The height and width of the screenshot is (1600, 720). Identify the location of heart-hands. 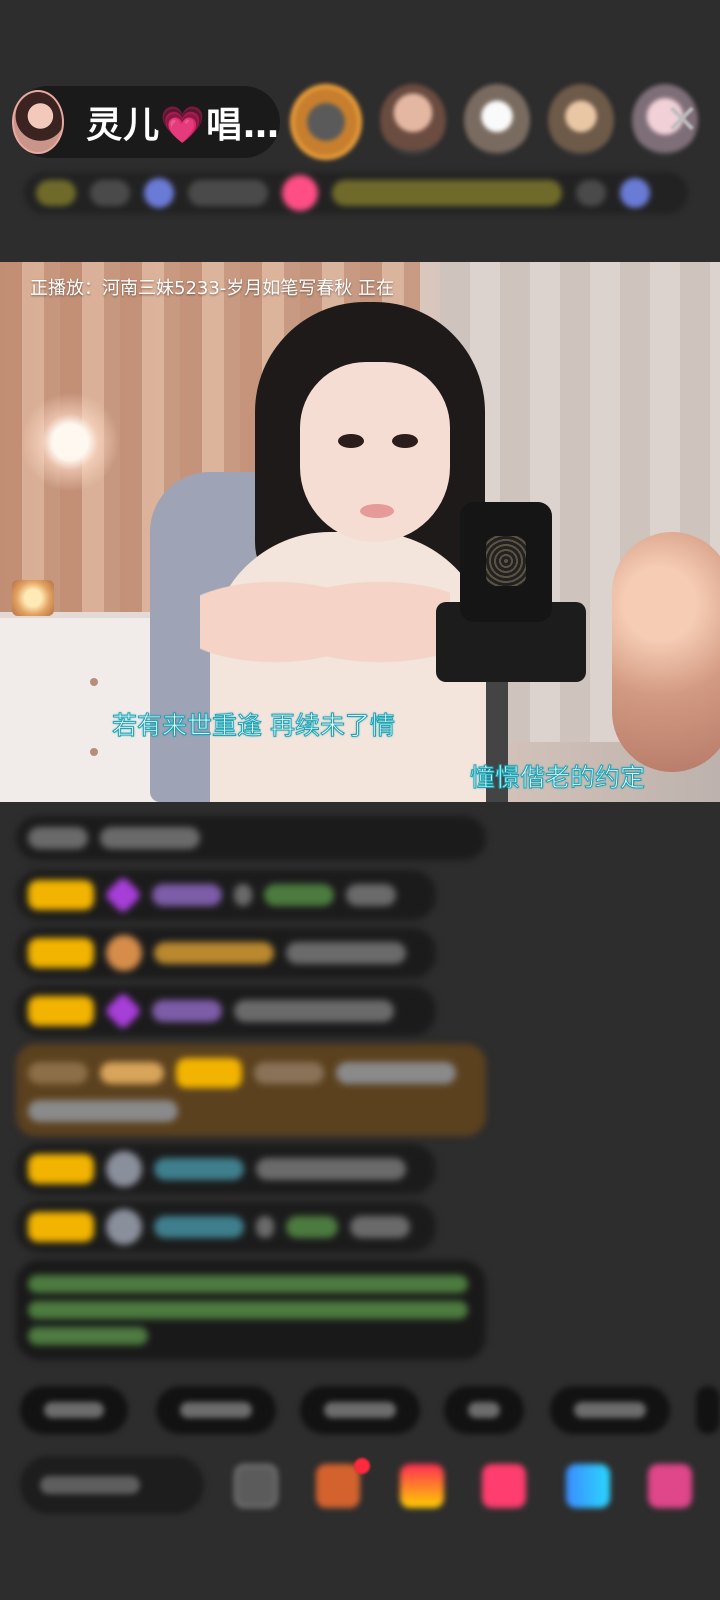
(325, 622).